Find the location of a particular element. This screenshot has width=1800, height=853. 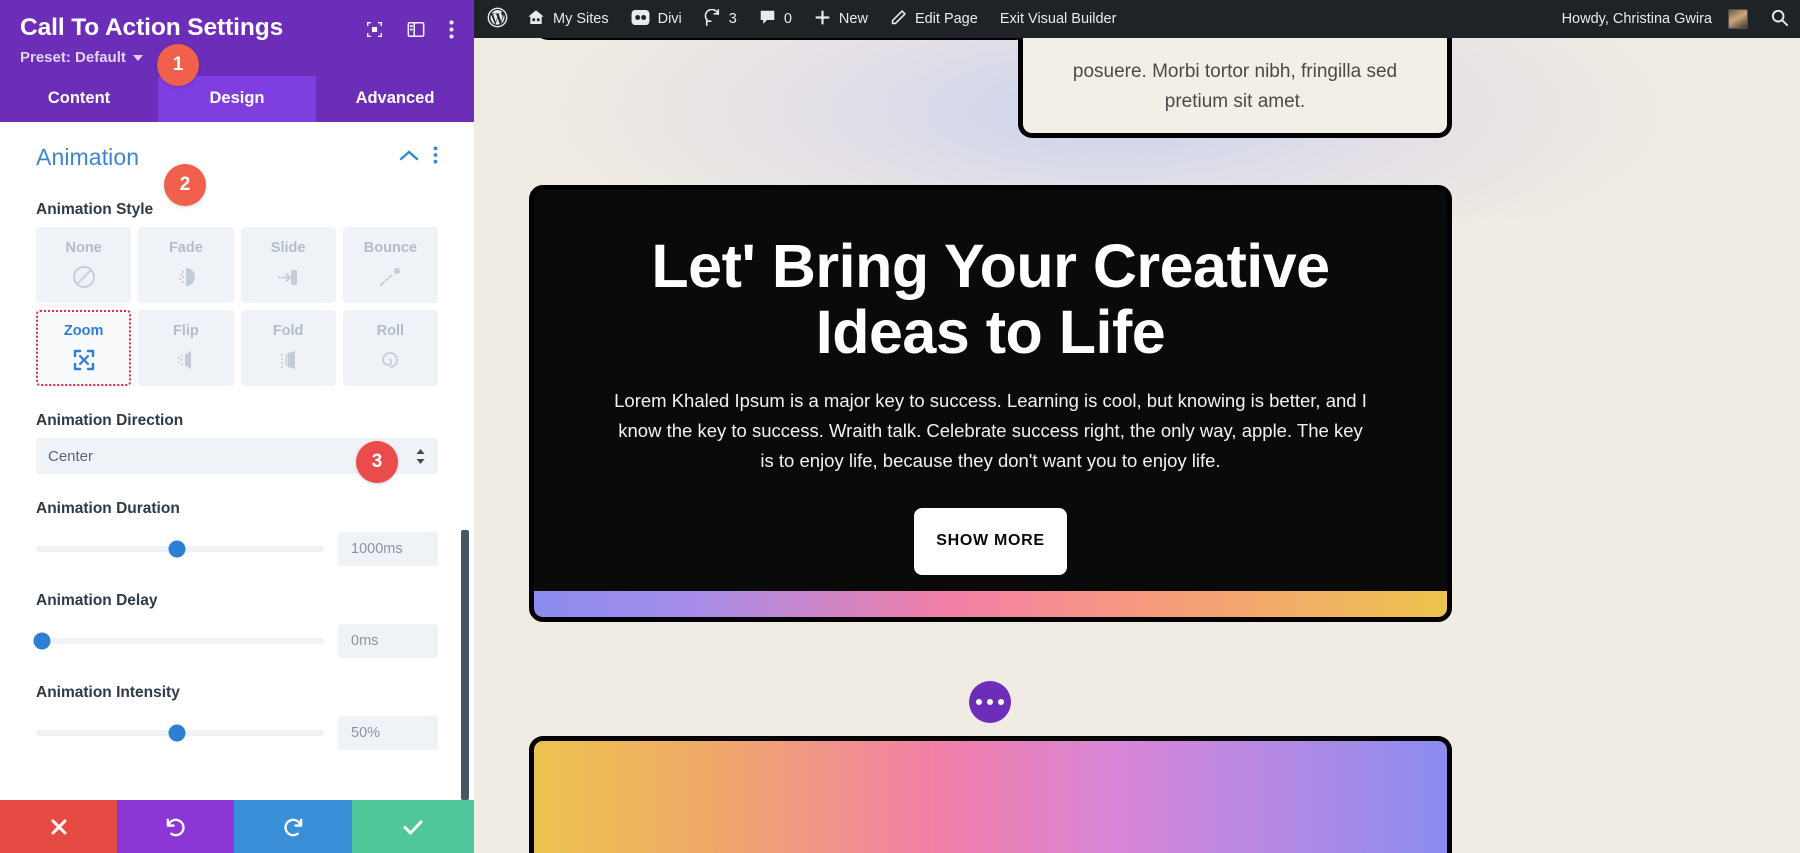

panel-layout-icon is located at coordinates (416, 32).